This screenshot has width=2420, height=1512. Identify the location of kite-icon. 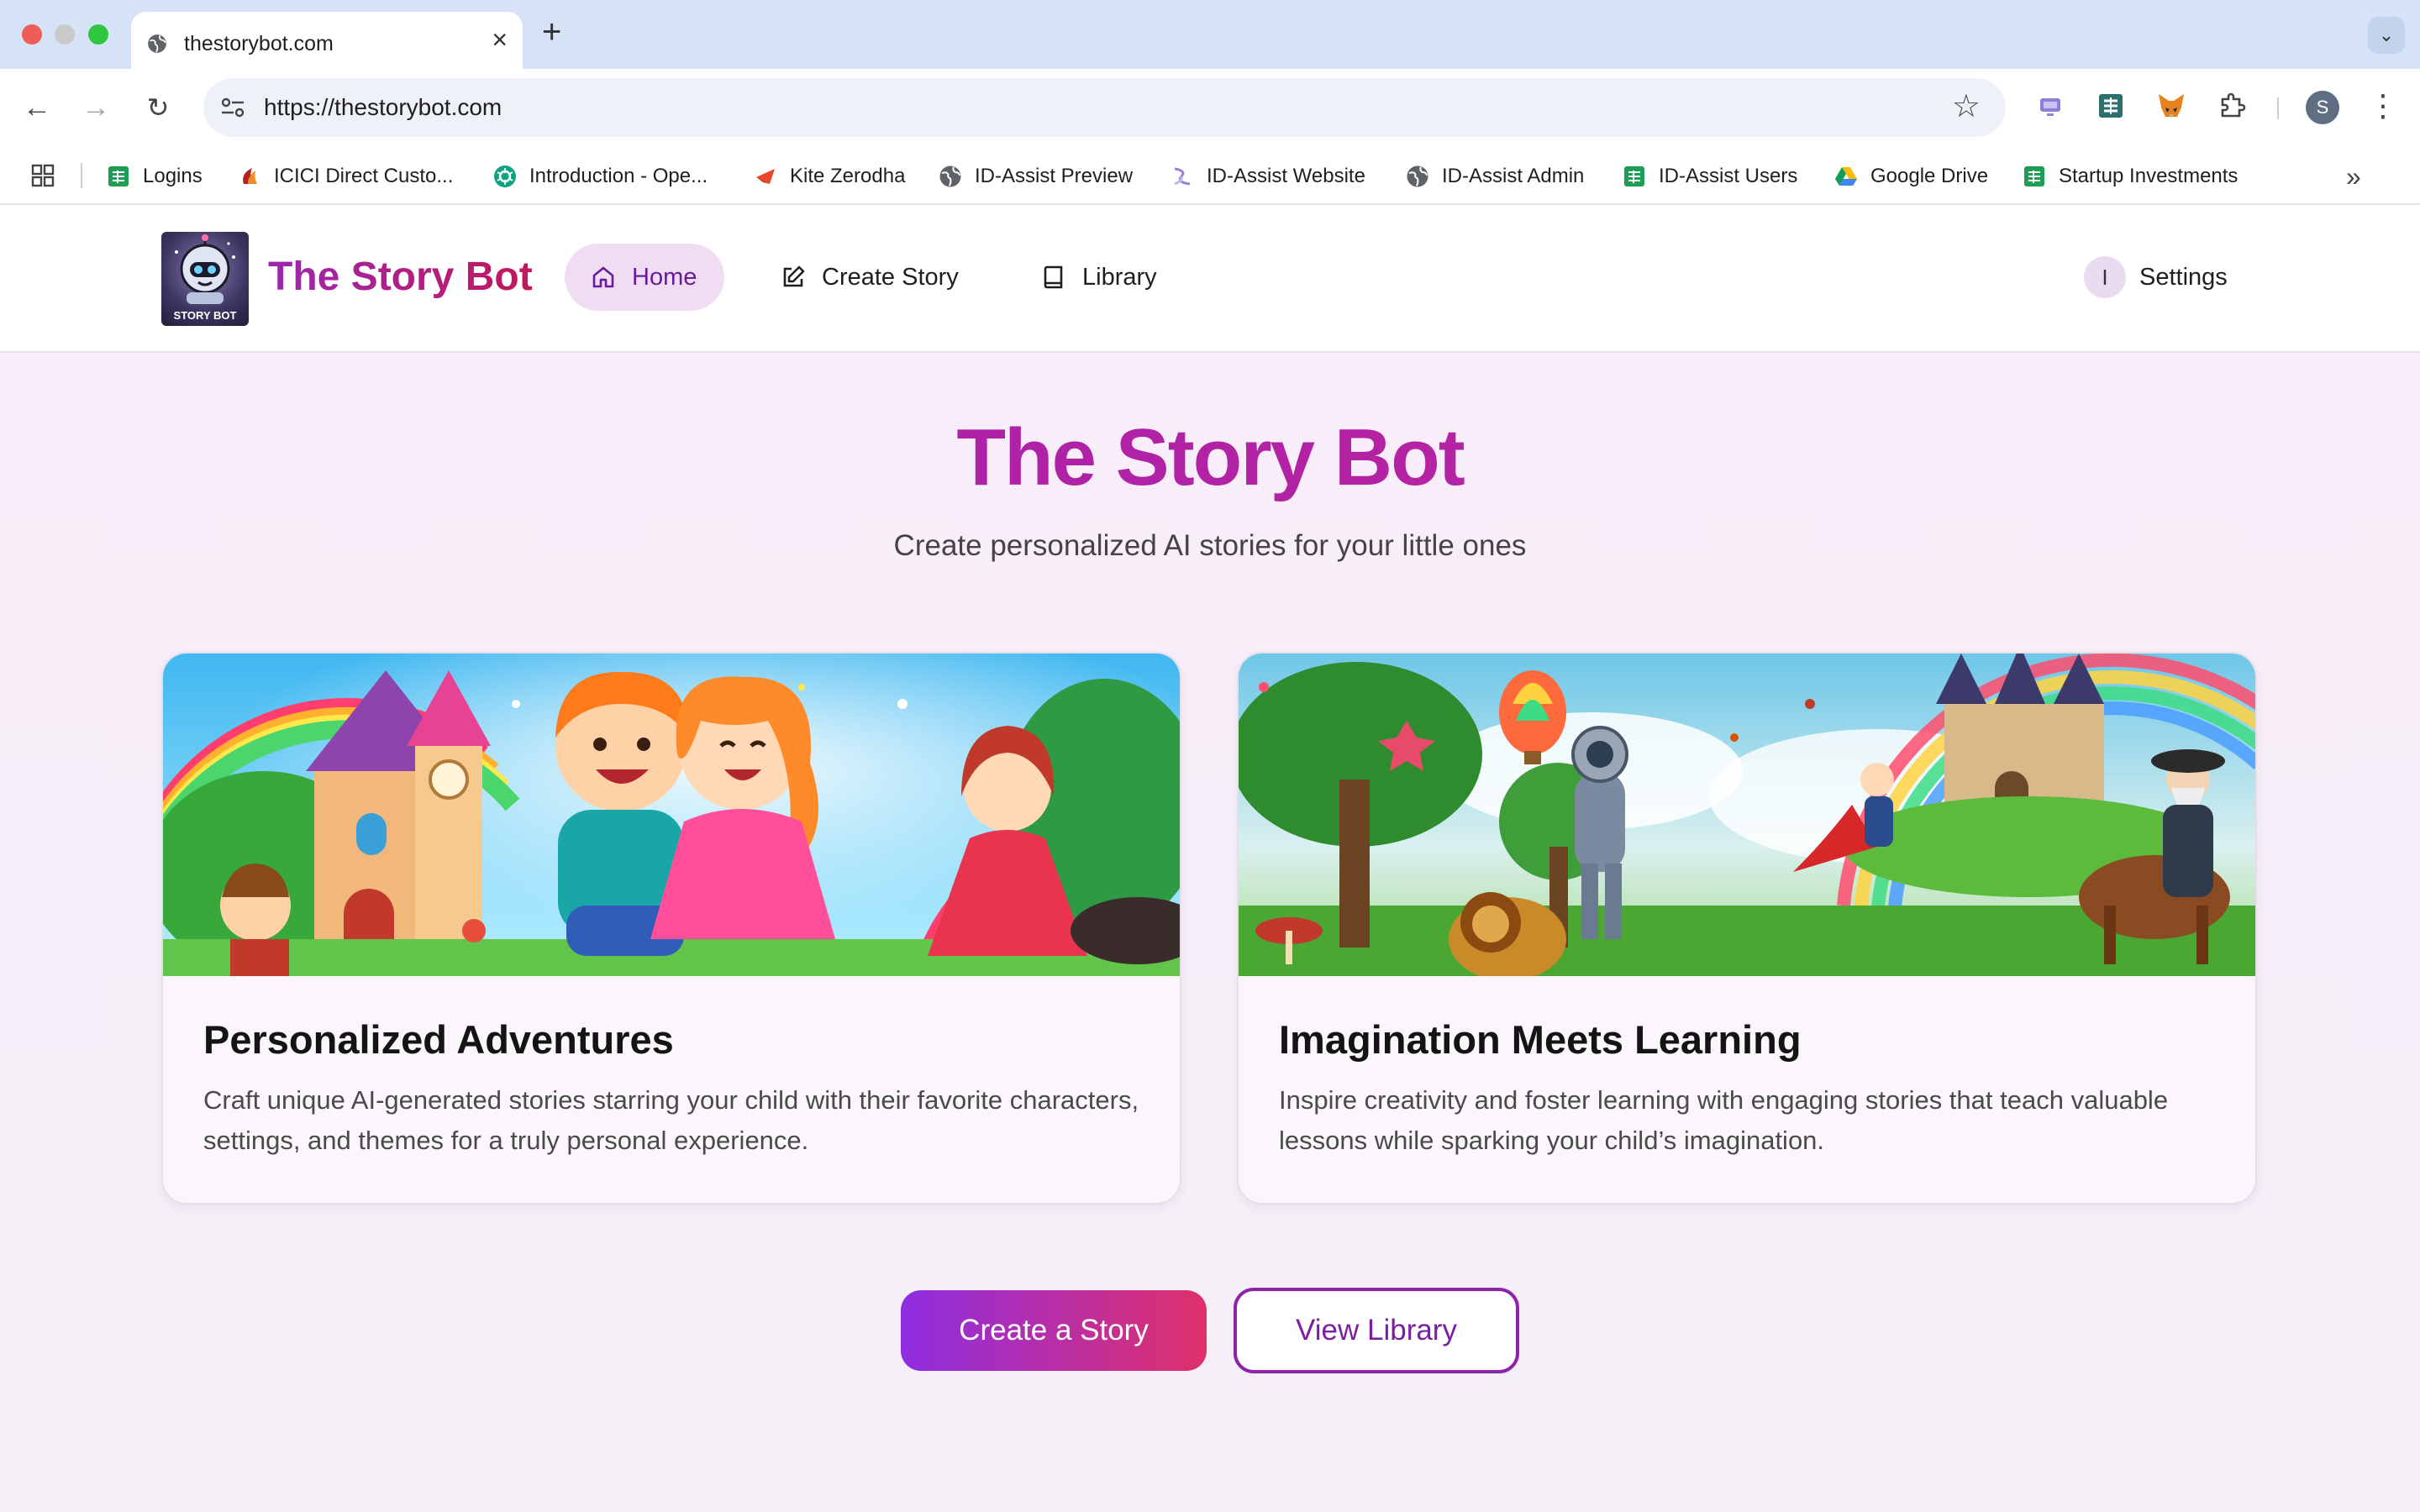
(765, 176).